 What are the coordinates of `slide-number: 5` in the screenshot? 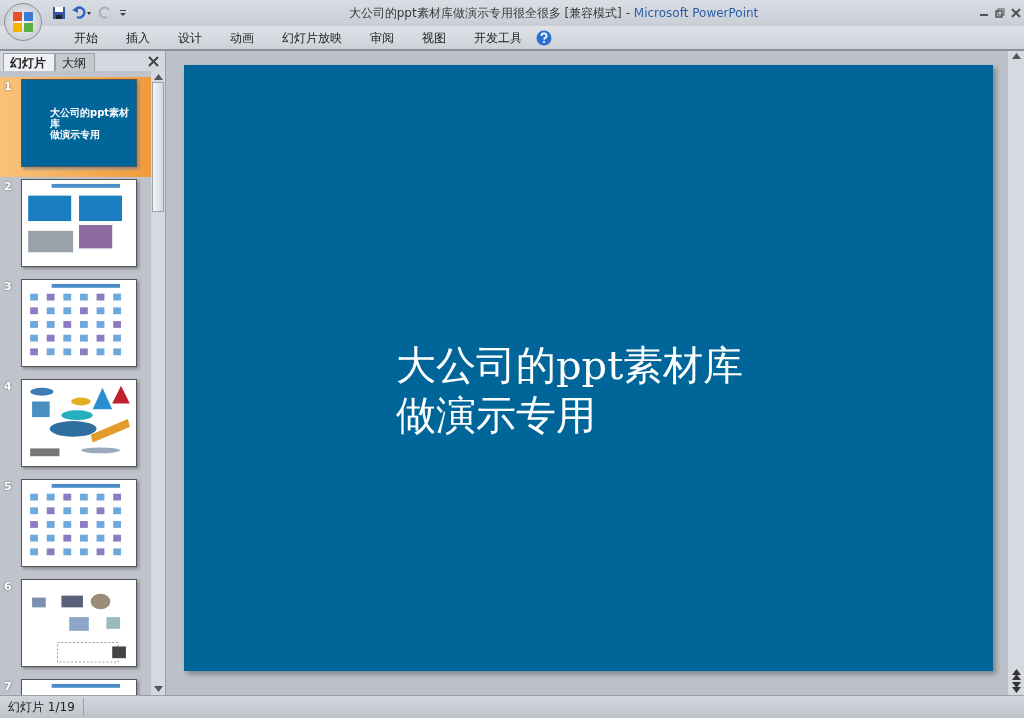 It's located at (8, 487).